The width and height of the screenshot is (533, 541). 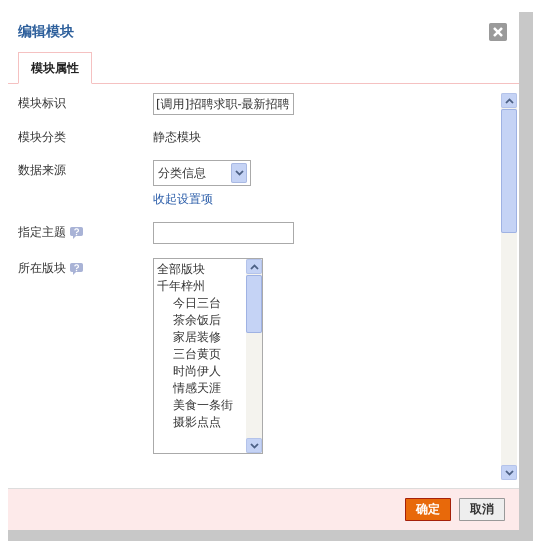 What do you see at coordinates (201, 354) in the screenshot?
I see `board-option: 三台黄页` at bounding box center [201, 354].